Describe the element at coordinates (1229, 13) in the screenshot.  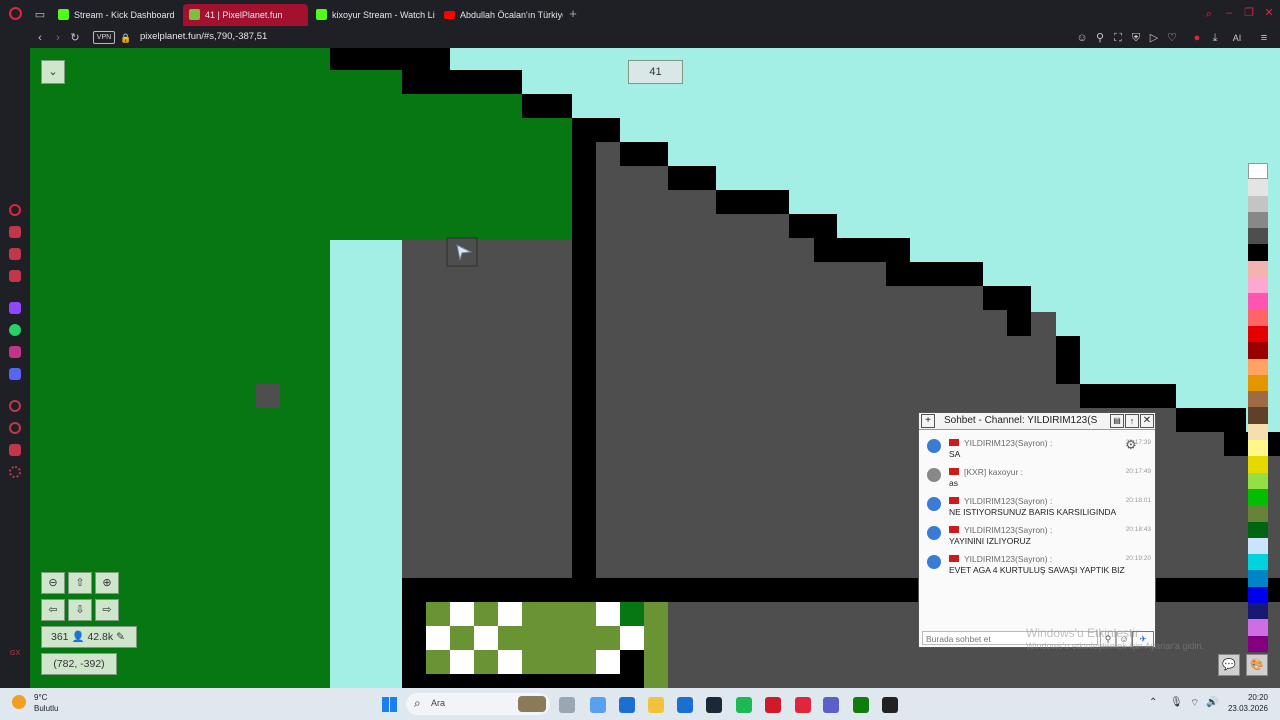
I see `minimize-icon: –` at that location.